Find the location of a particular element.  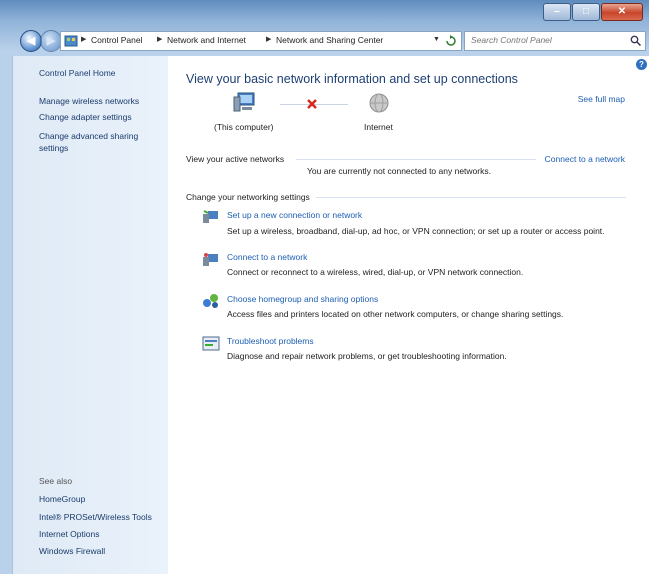

task-connect-network-link: Connect to a network is located at coordinates (267, 257).